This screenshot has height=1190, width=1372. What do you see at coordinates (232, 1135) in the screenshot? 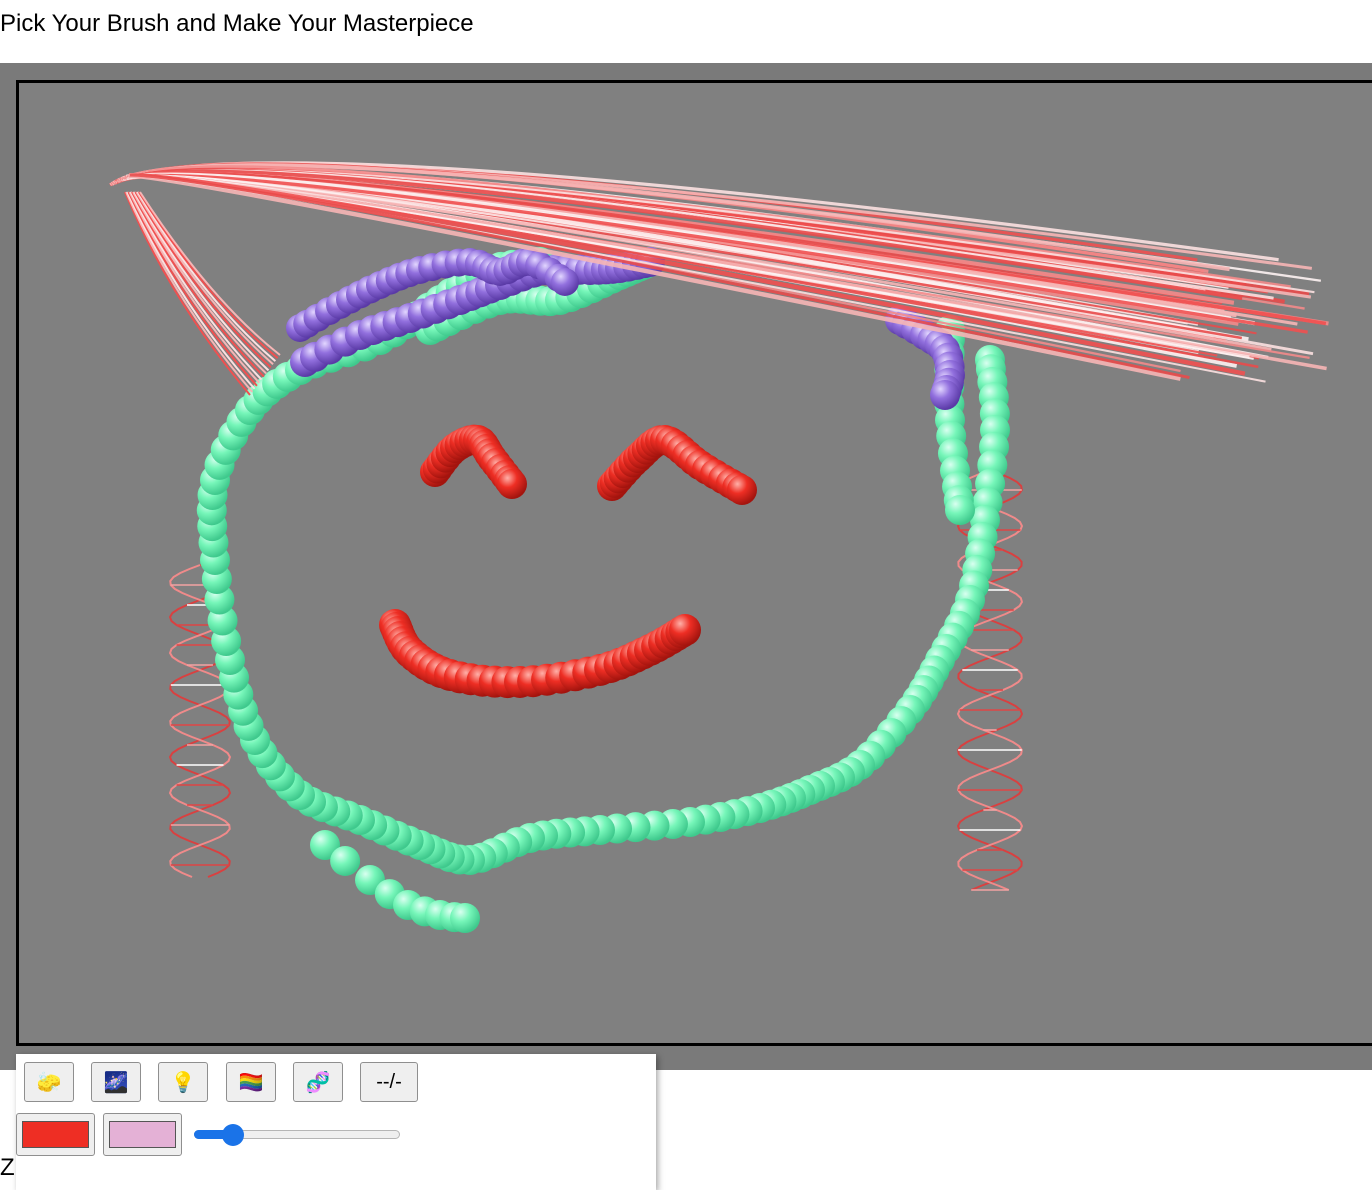
I see `slider-thumb` at bounding box center [232, 1135].